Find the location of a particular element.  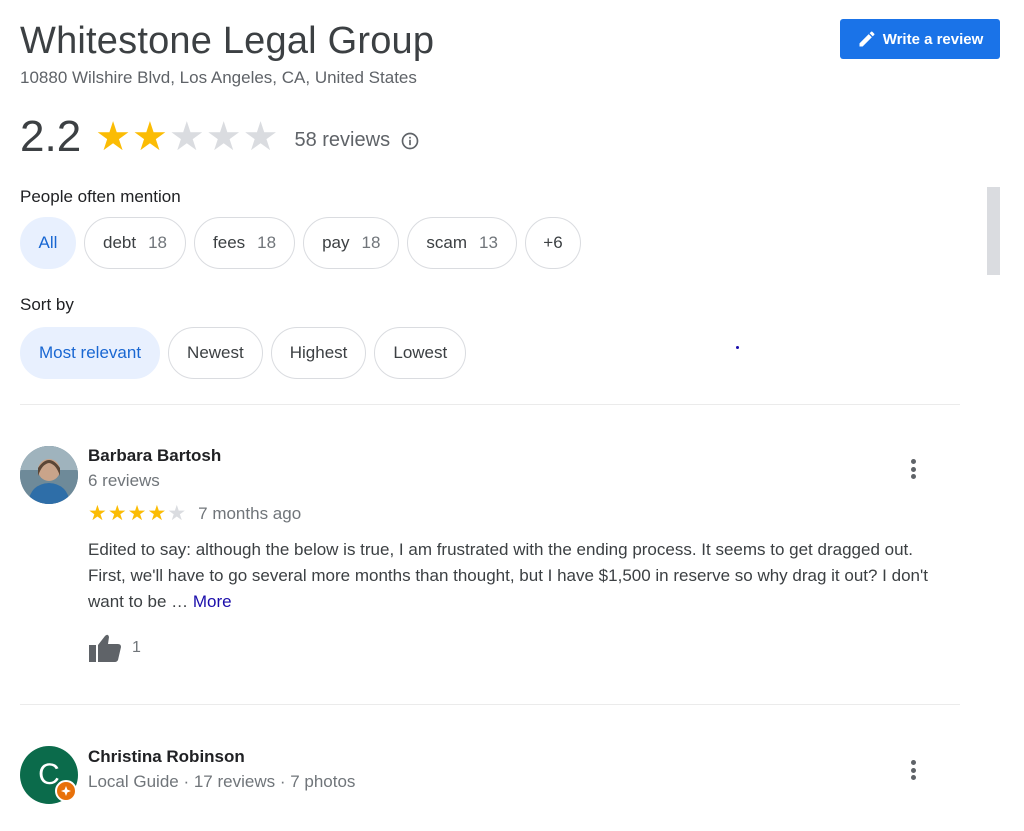

chip-label: scam is located at coordinates (447, 242).